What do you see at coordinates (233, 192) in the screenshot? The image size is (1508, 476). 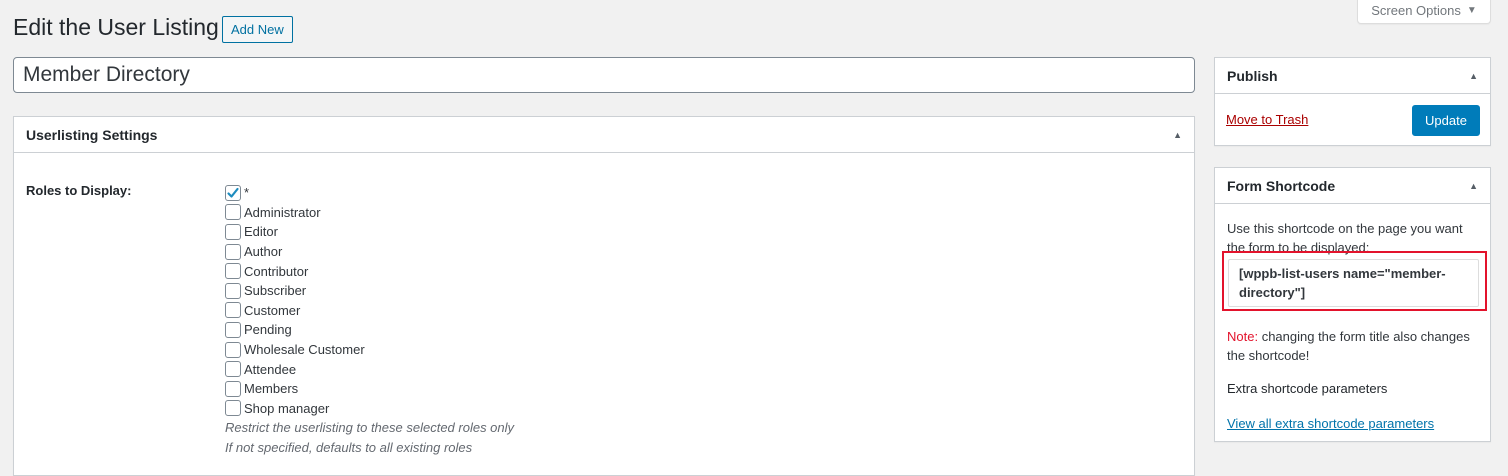 I see `role-checkbox-checked` at bounding box center [233, 192].